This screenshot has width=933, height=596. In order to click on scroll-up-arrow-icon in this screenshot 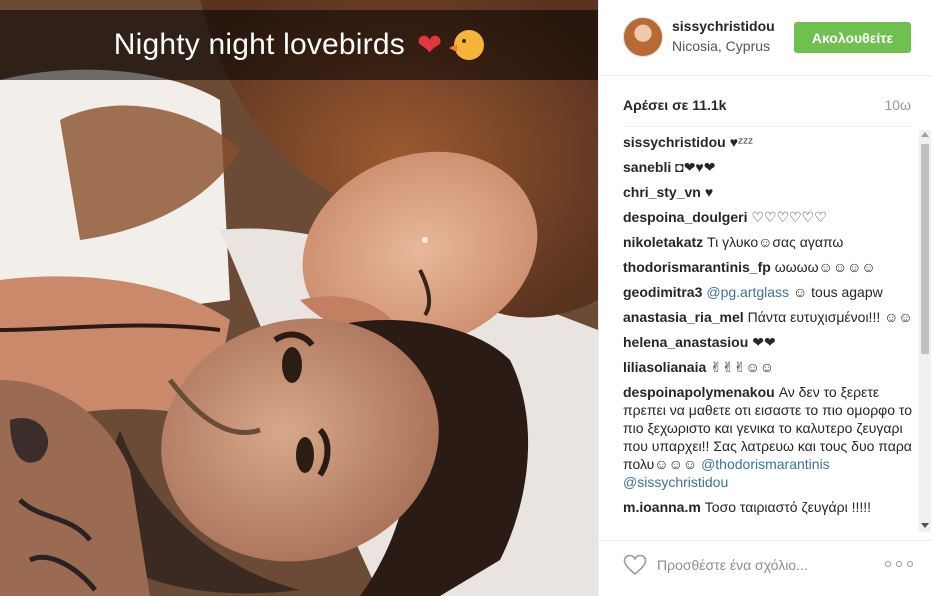, I will do `click(925, 134)`.